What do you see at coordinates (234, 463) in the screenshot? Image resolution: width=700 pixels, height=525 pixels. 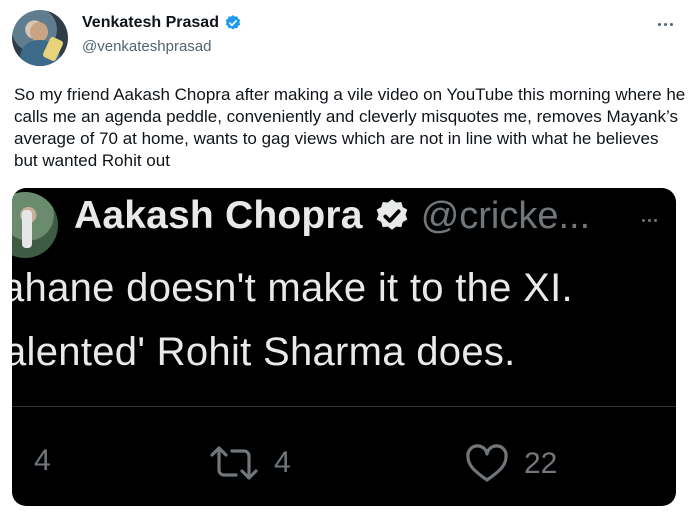 I see `retweet-icon` at bounding box center [234, 463].